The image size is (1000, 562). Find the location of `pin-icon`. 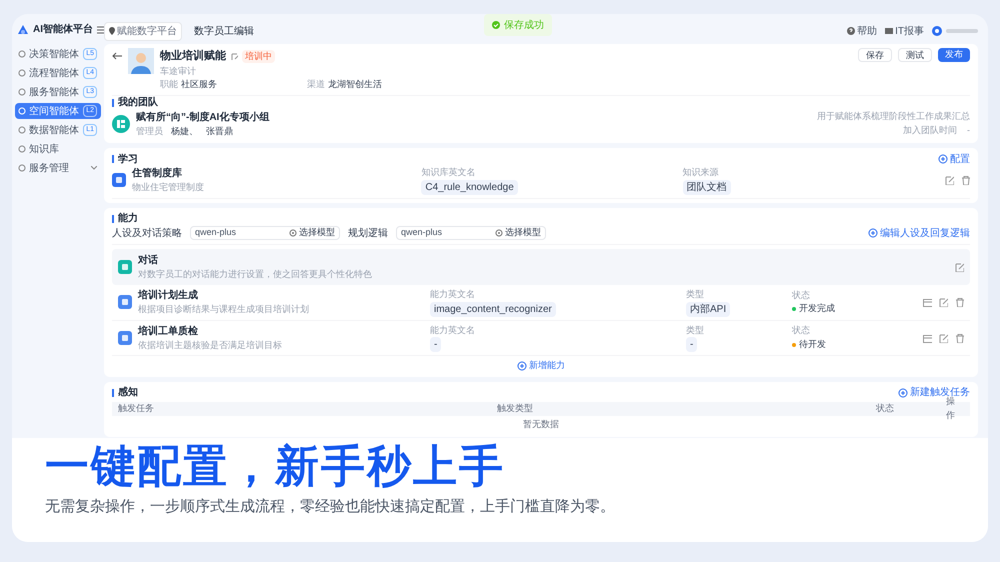

pin-icon is located at coordinates (112, 31).